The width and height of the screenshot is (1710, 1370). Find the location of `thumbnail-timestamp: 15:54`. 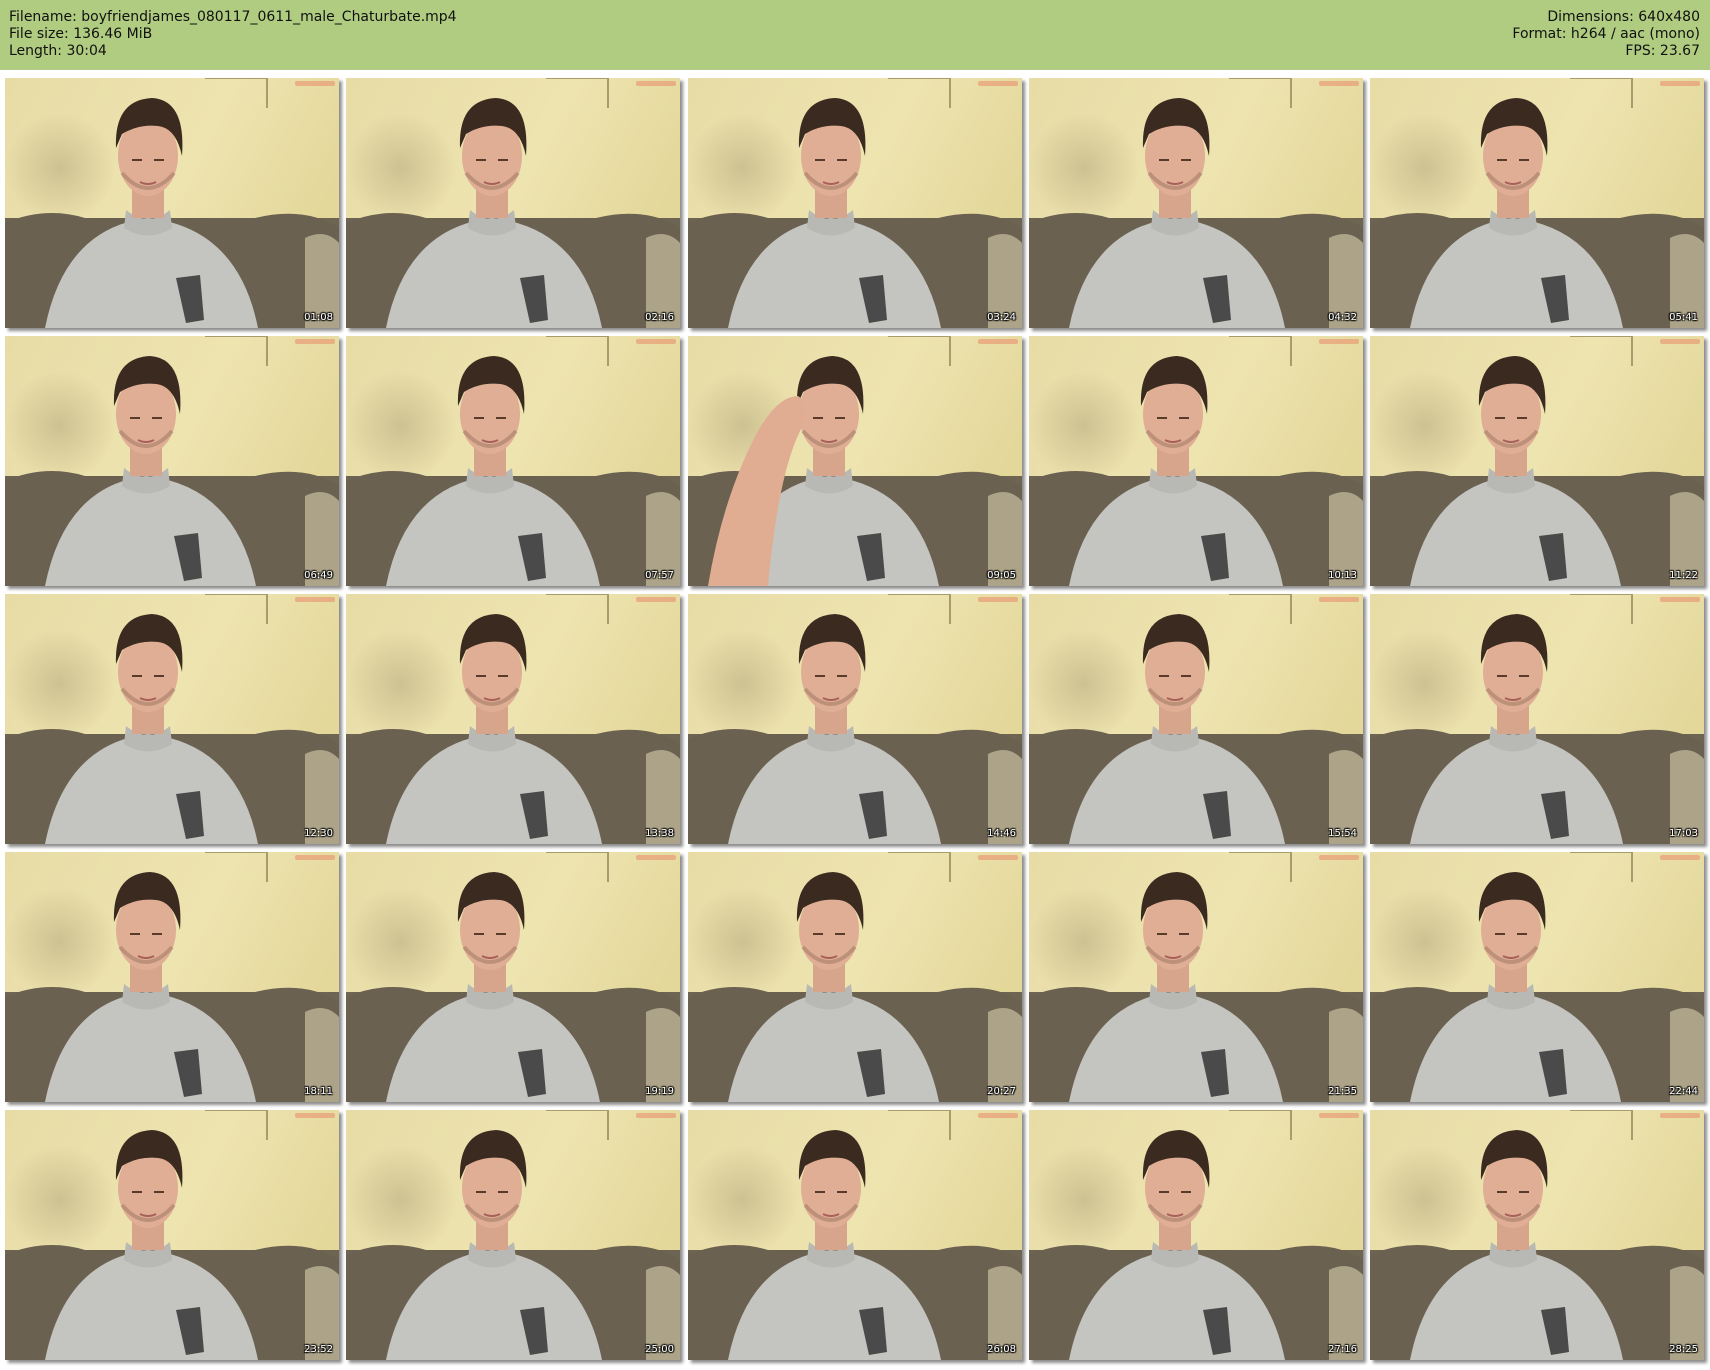

thumbnail-timestamp: 15:54 is located at coordinates (1342, 833).